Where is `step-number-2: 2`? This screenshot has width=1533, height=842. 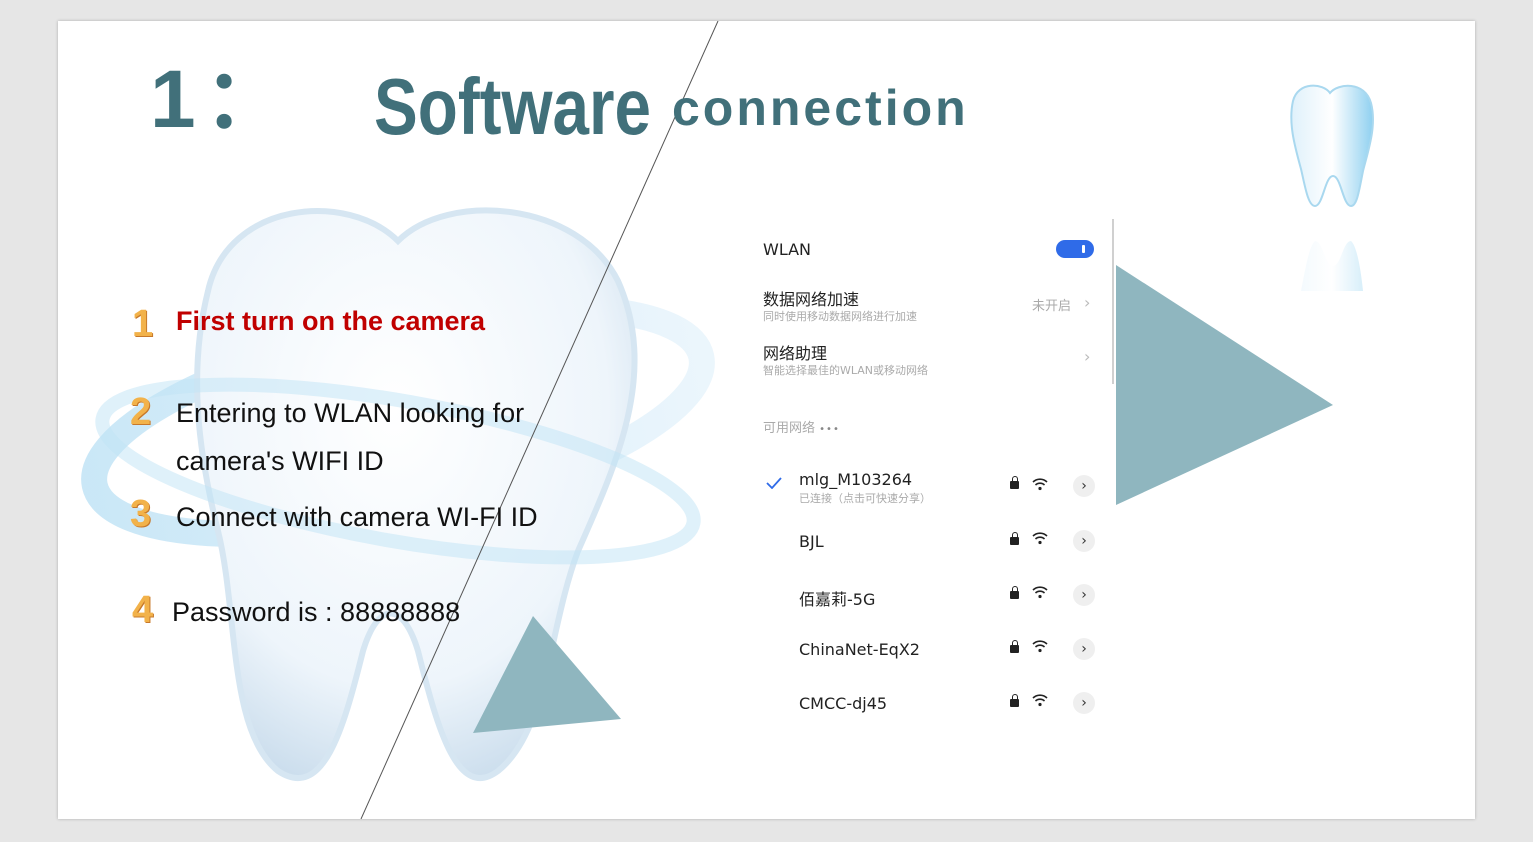 step-number-2: 2 is located at coordinates (141, 412).